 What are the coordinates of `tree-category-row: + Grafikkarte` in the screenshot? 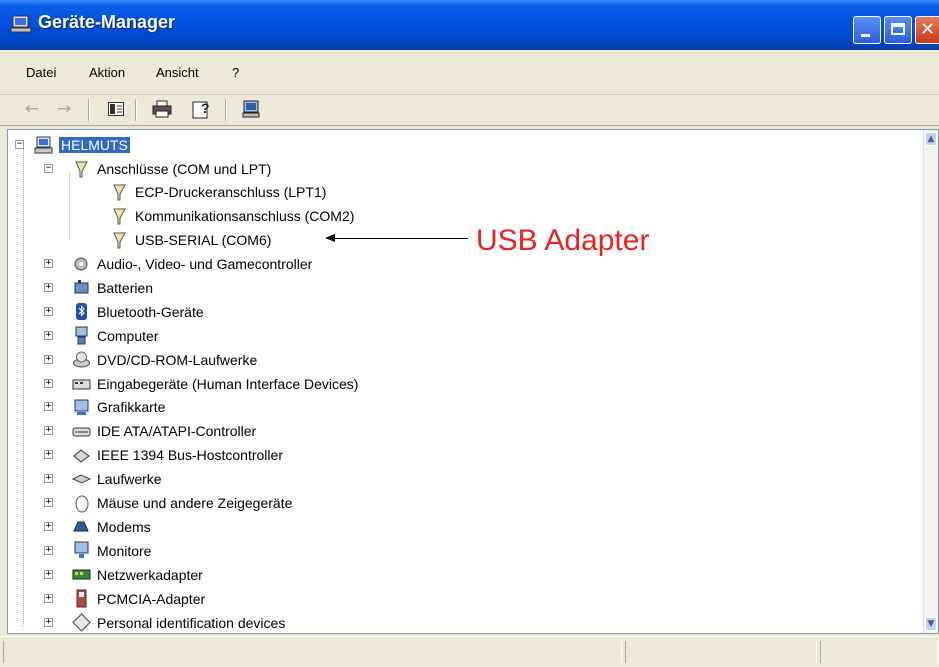 It's located at (88, 407).